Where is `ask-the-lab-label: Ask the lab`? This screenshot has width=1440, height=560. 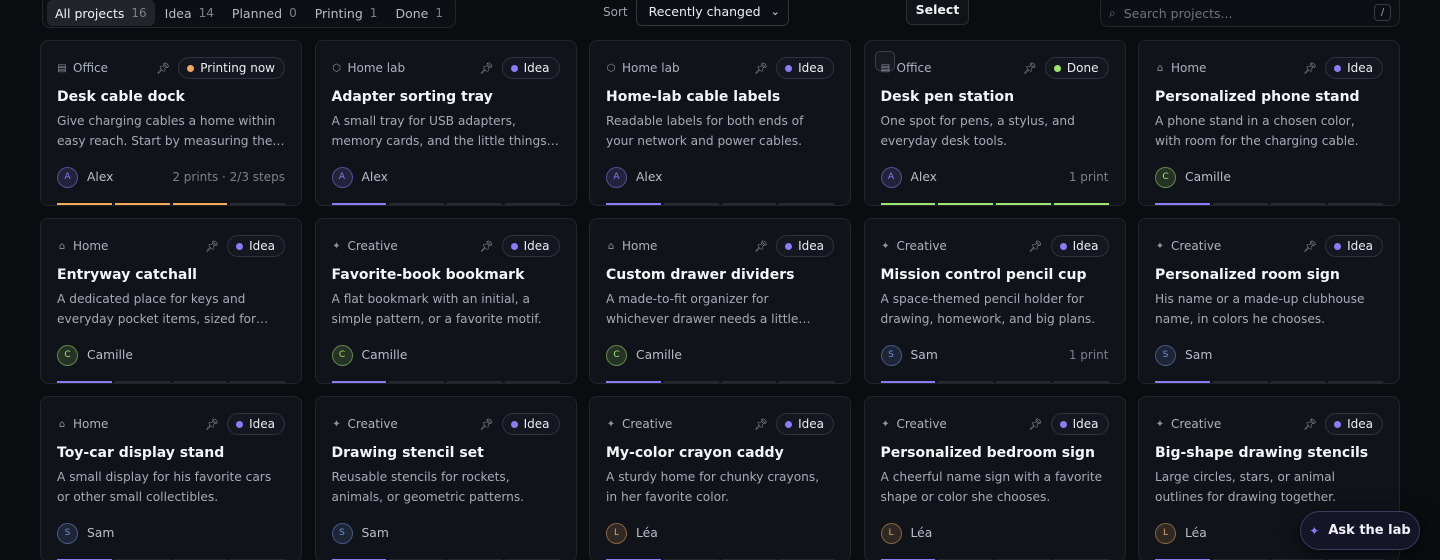 ask-the-lab-label: Ask the lab is located at coordinates (1369, 530).